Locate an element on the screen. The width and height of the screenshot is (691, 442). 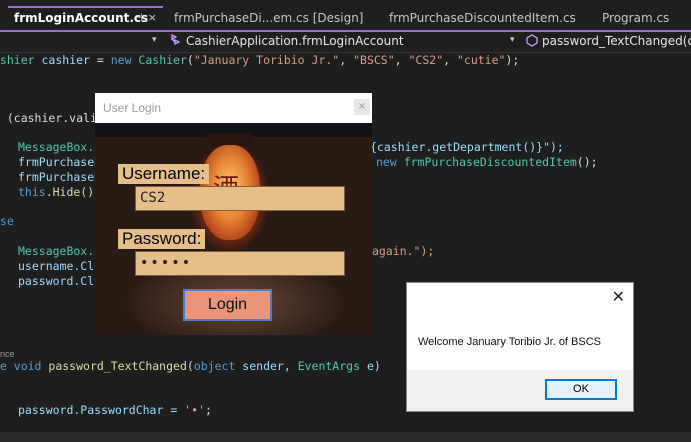
tab-label: frmPurchaseDiscountedItem.cs is located at coordinates (482, 18).